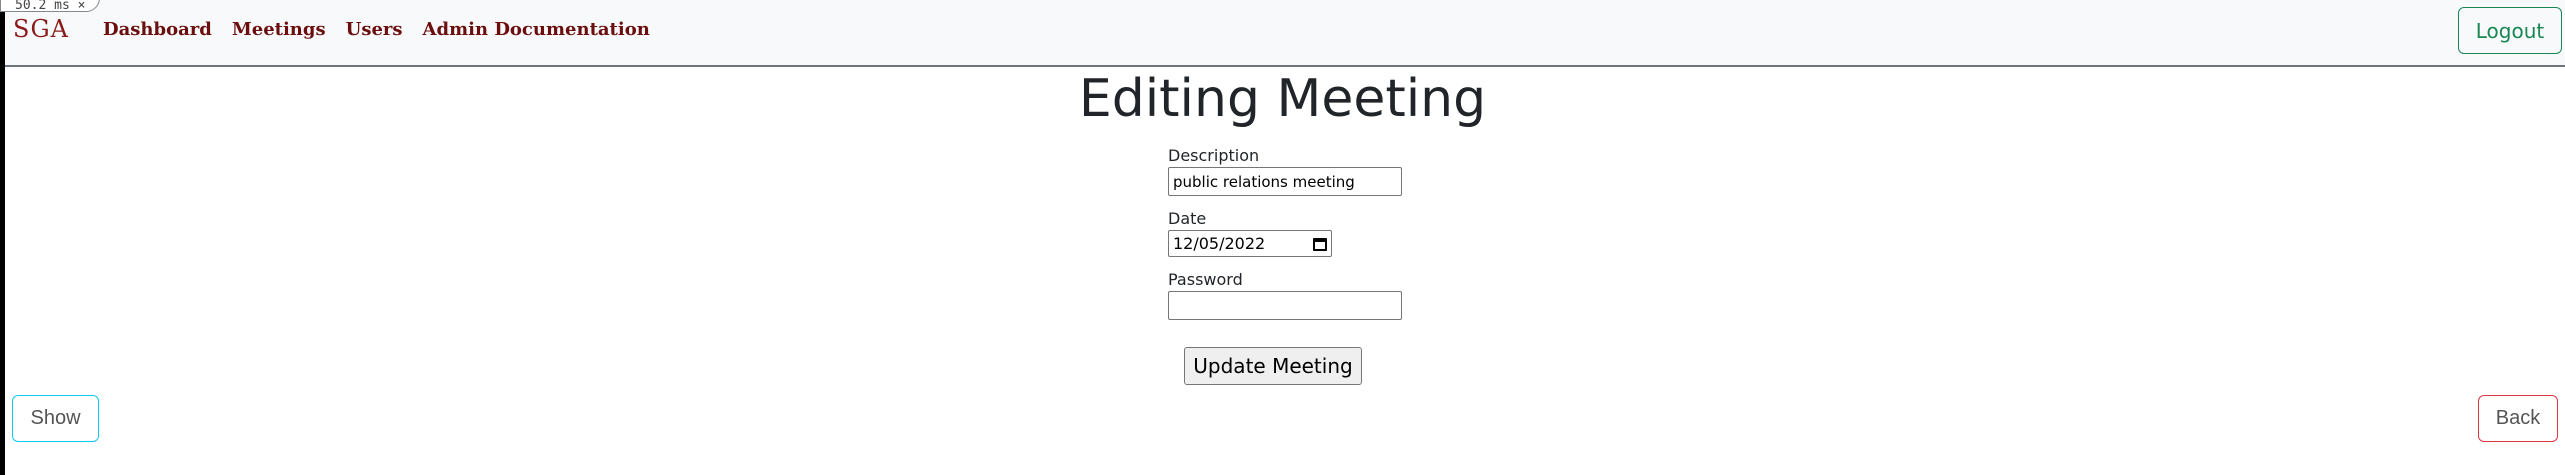 This screenshot has height=475, width=2565. What do you see at coordinates (374, 30) in the screenshot?
I see `nav-link-users: Users` at bounding box center [374, 30].